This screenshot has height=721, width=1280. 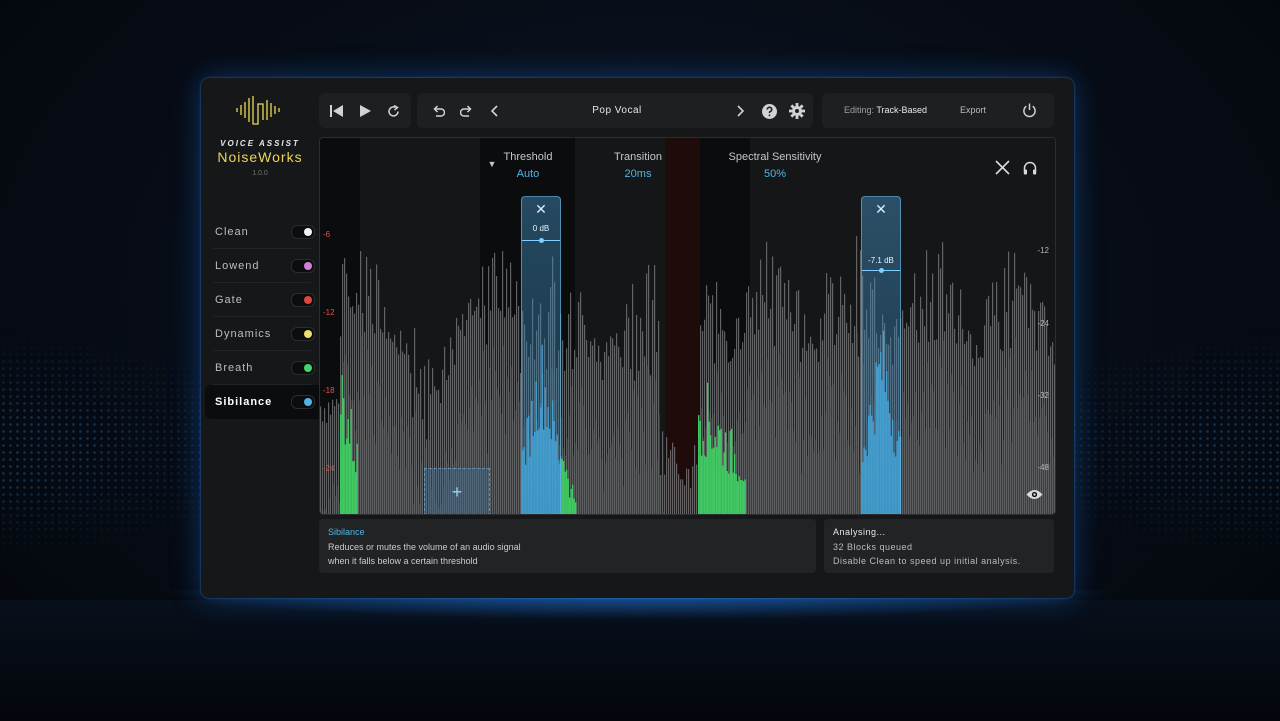 What do you see at coordinates (1002, 167) in the screenshot?
I see `close-icon` at bounding box center [1002, 167].